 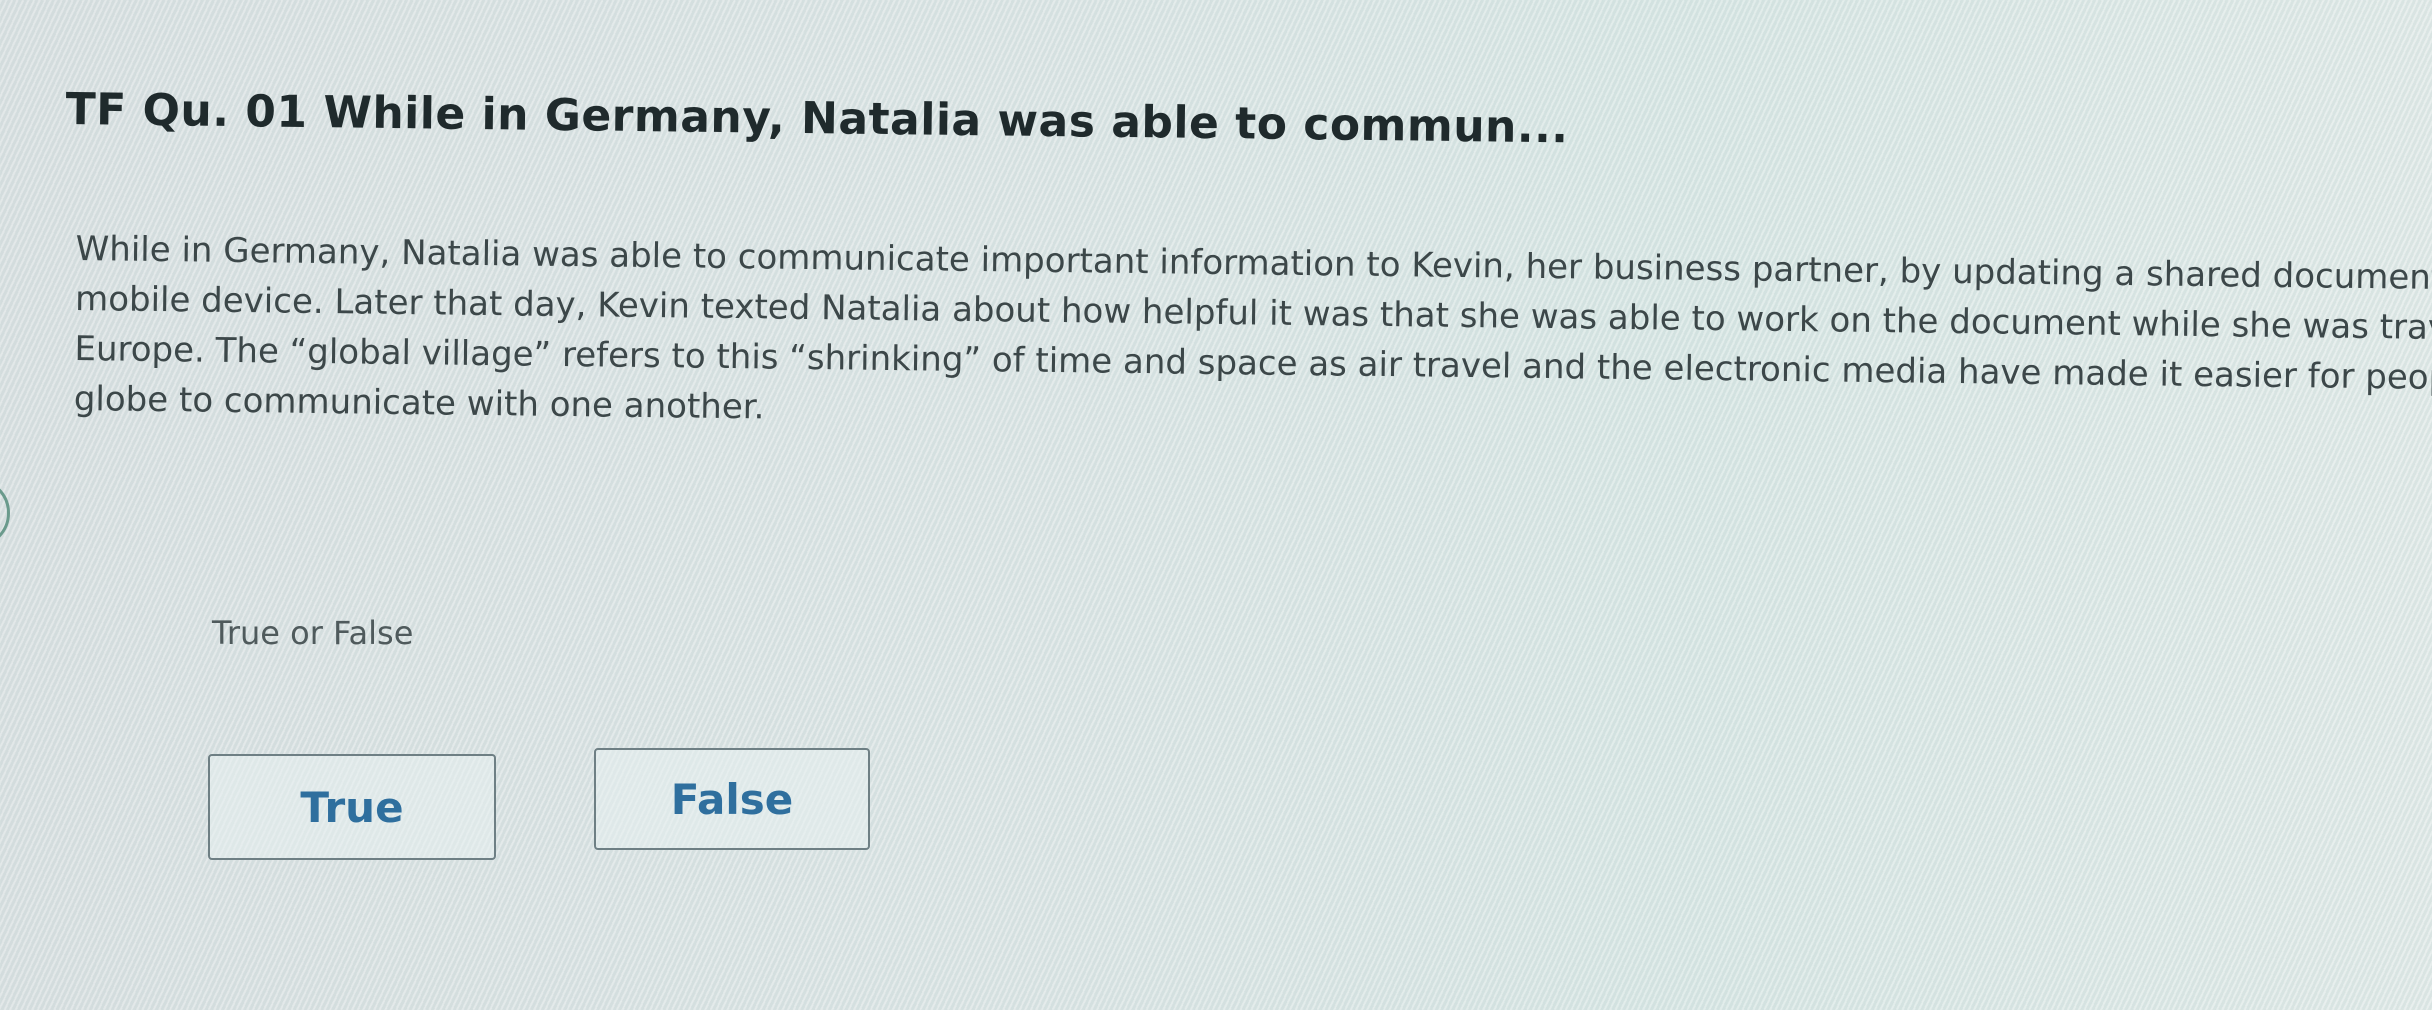 I want to click on edge-decoration, so click(x=5, y=513).